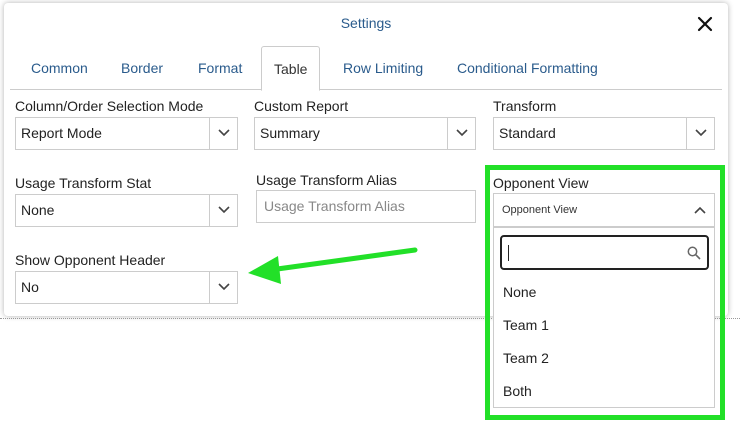 The image size is (740, 422). I want to click on show-opponent-header-label: Show Opponent Header, so click(90, 260).